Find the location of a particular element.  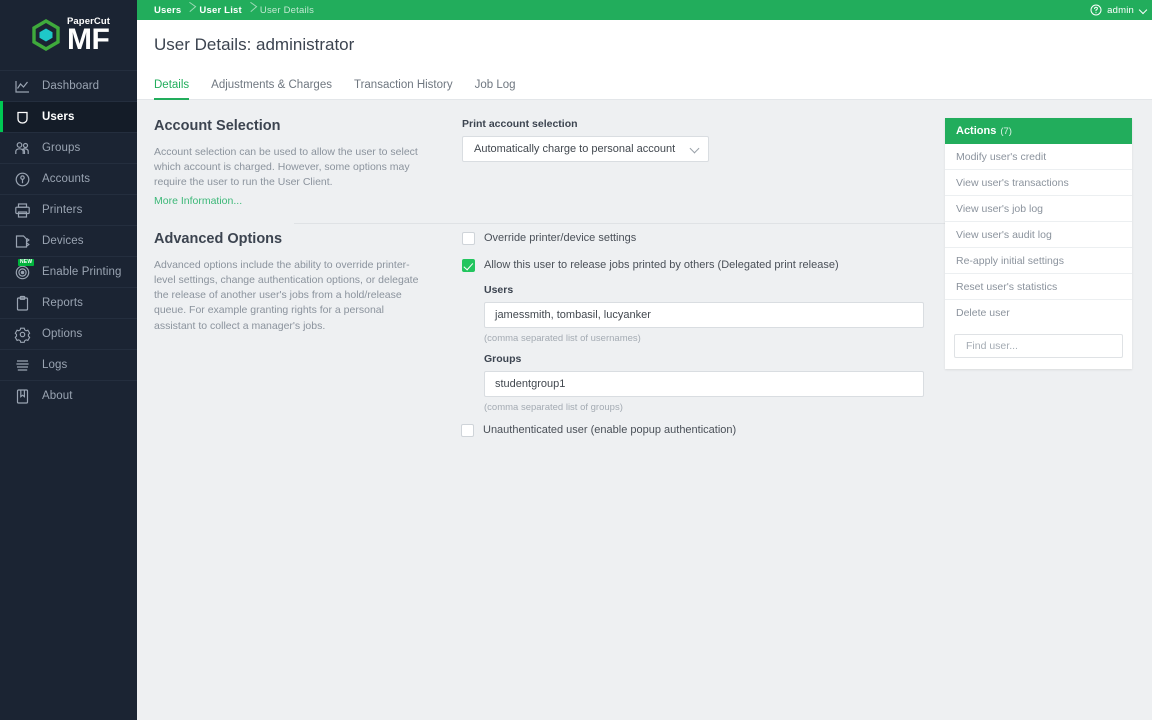

topbar: Users User List User Details admin is located at coordinates (644, 10).